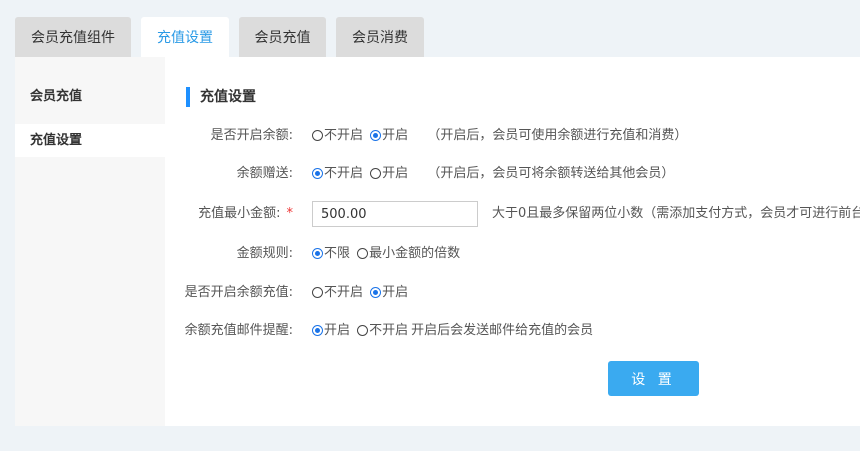  What do you see at coordinates (343, 292) in the screenshot?
I see `enable-recharge-off-label: 不开启` at bounding box center [343, 292].